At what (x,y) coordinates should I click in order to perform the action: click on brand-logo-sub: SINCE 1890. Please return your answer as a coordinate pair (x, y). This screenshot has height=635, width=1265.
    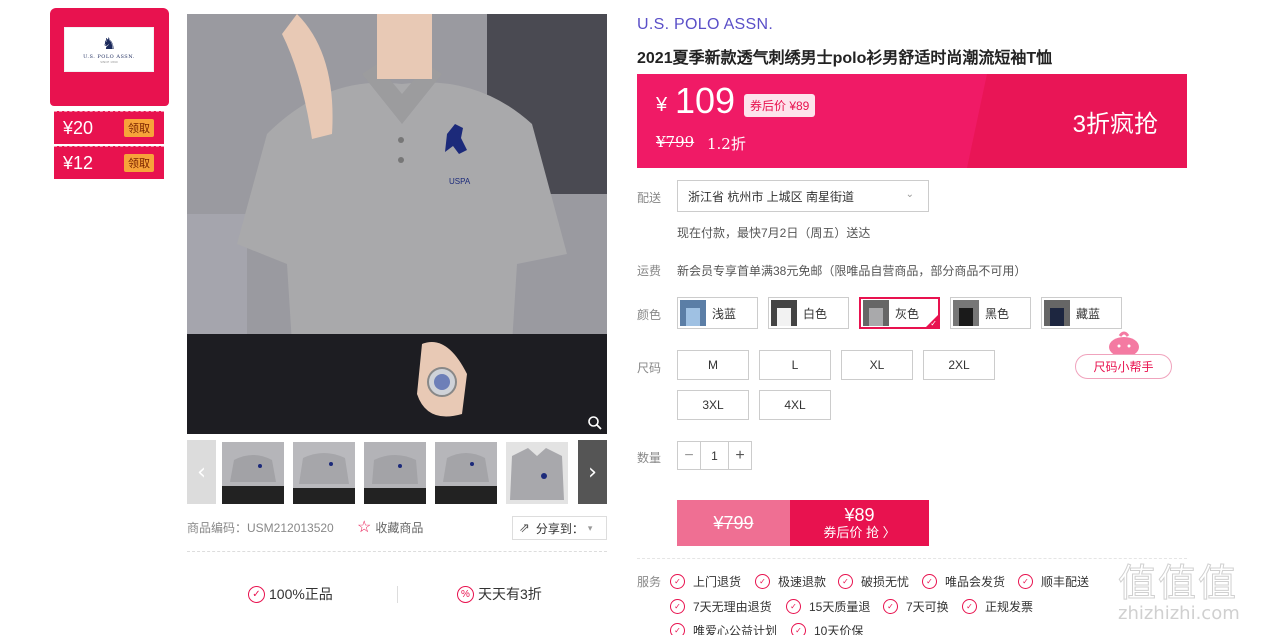
    Looking at the image, I should click on (109, 61).